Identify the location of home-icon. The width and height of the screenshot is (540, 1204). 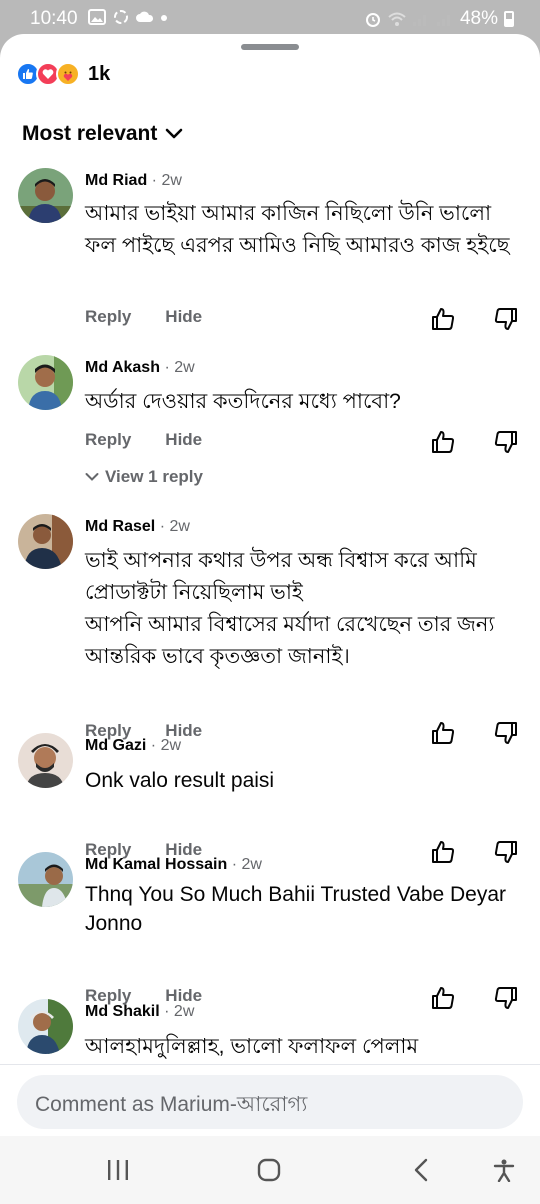
(269, 1170).